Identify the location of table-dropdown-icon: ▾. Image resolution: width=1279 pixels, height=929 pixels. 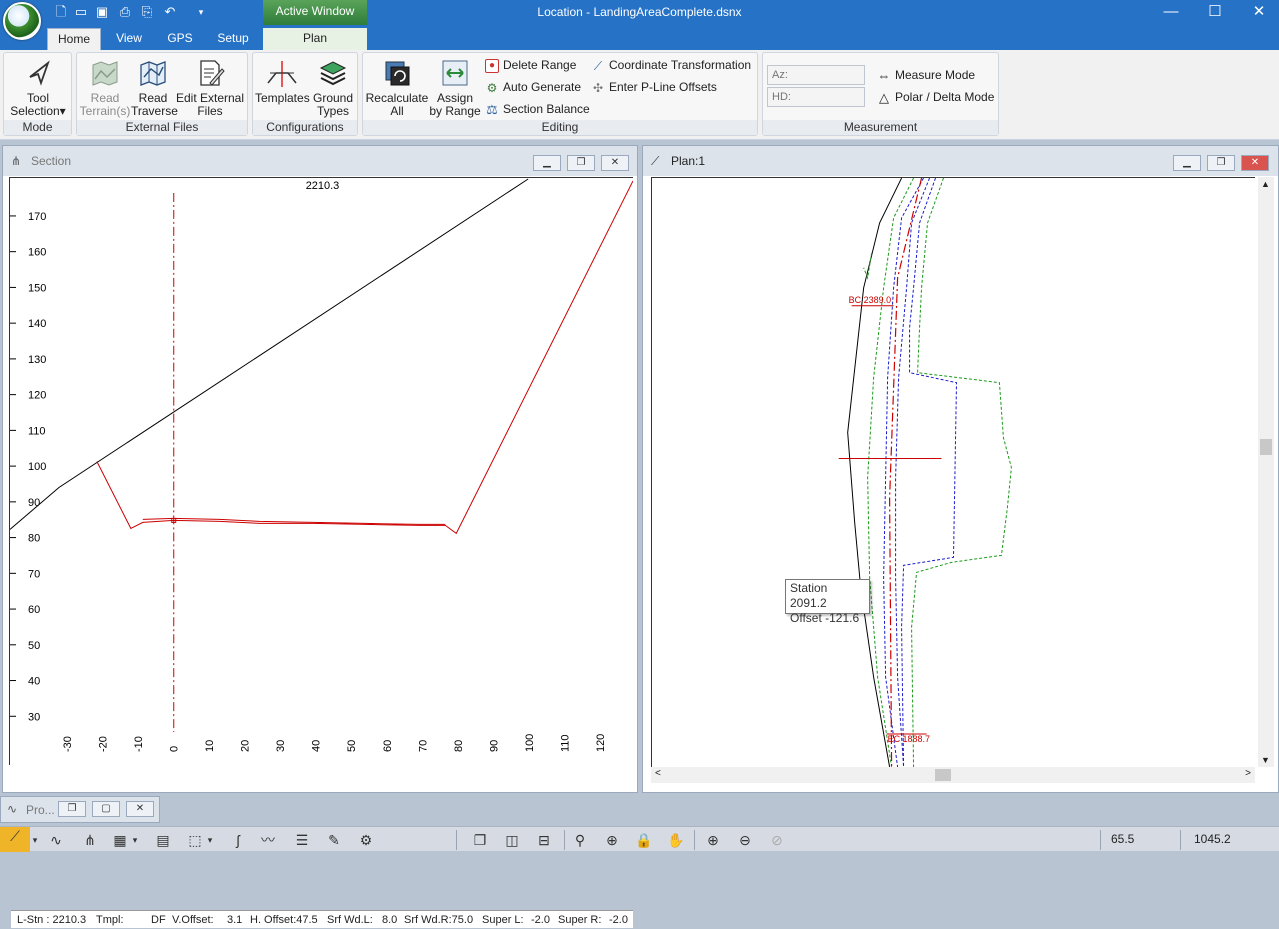
(135, 840).